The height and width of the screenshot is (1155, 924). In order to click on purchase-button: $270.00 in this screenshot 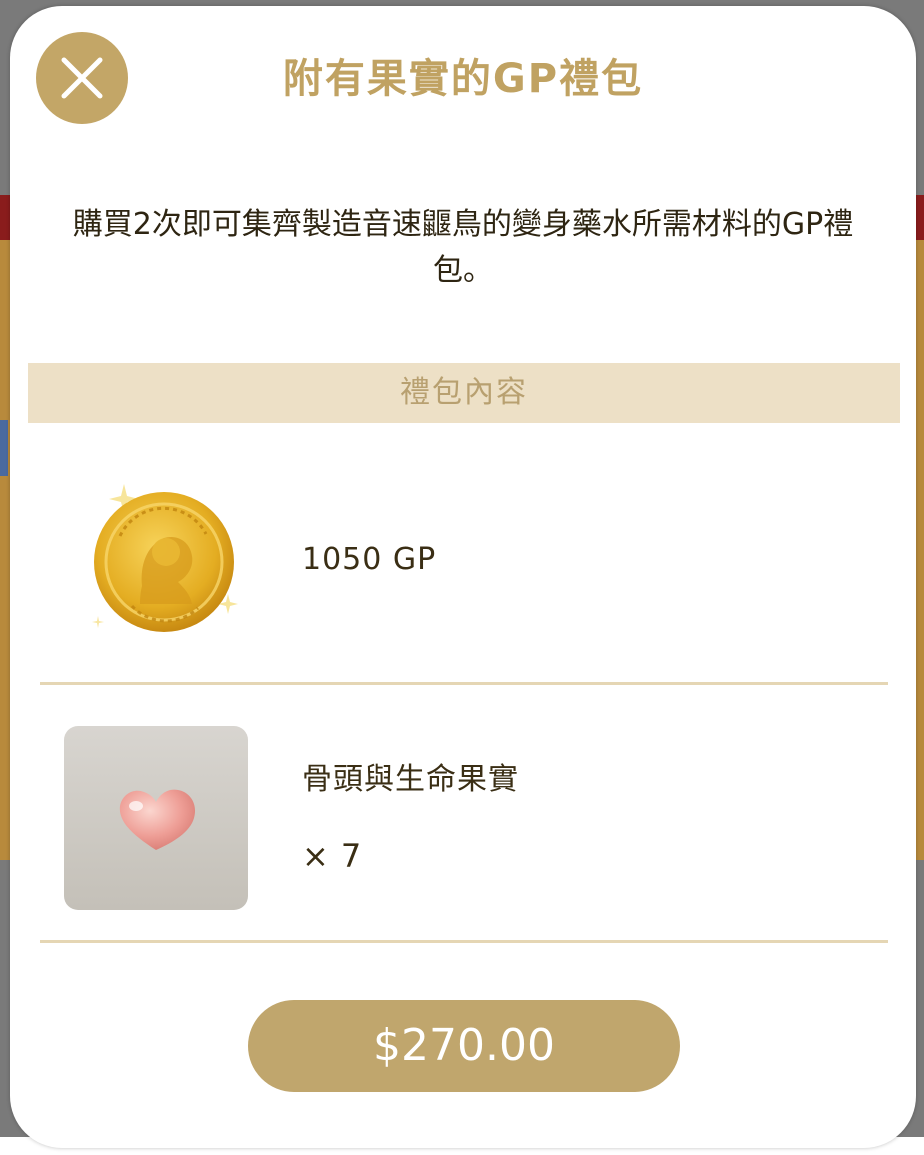, I will do `click(464, 1046)`.